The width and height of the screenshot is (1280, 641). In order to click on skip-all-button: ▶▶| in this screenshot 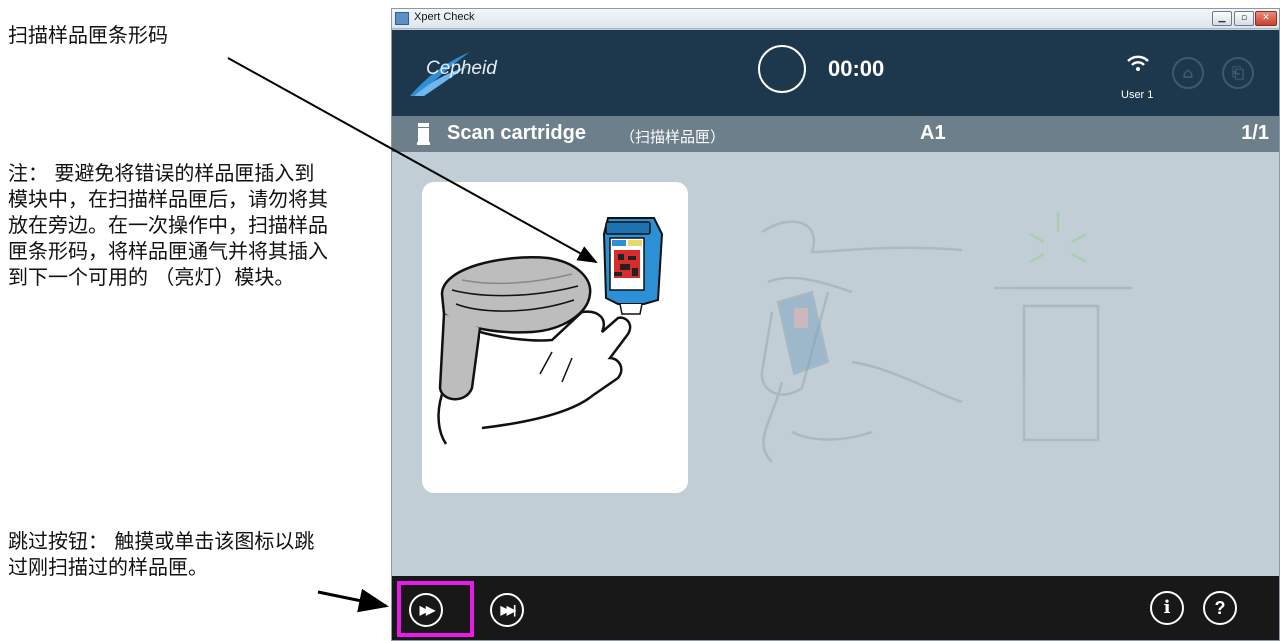, I will do `click(507, 610)`.